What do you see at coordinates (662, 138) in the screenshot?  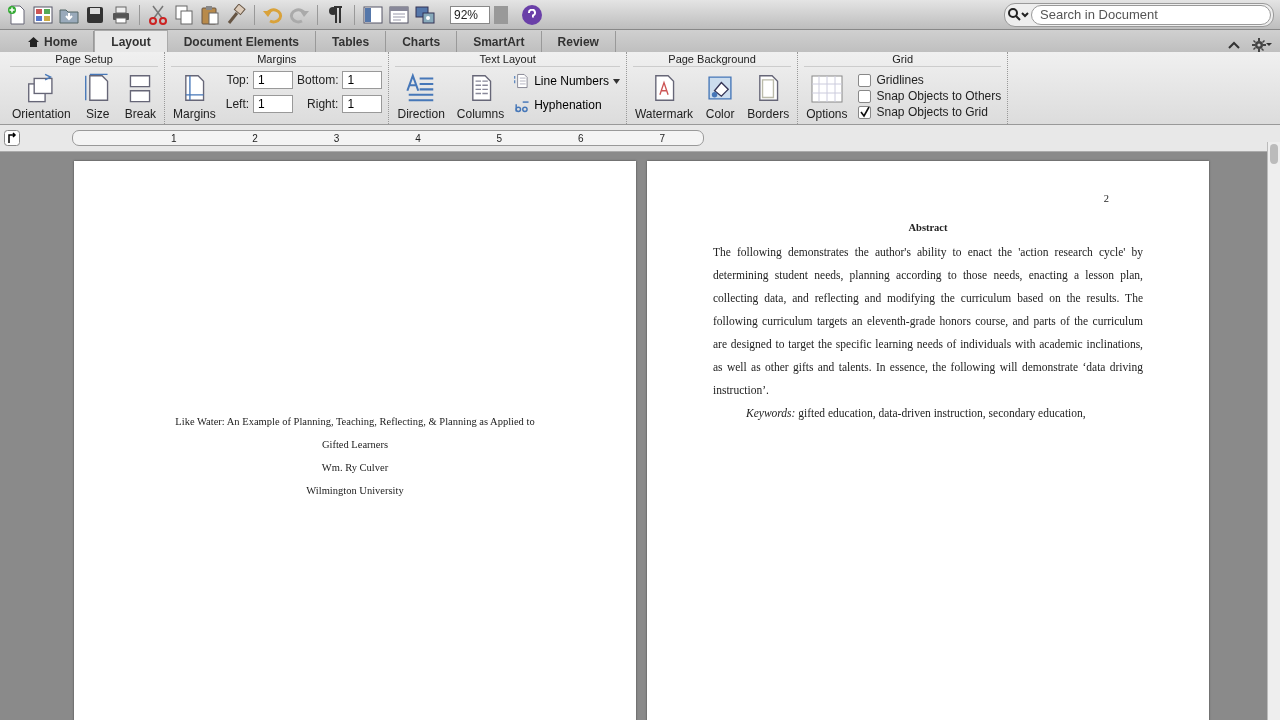 I see `ruler-number: 7` at bounding box center [662, 138].